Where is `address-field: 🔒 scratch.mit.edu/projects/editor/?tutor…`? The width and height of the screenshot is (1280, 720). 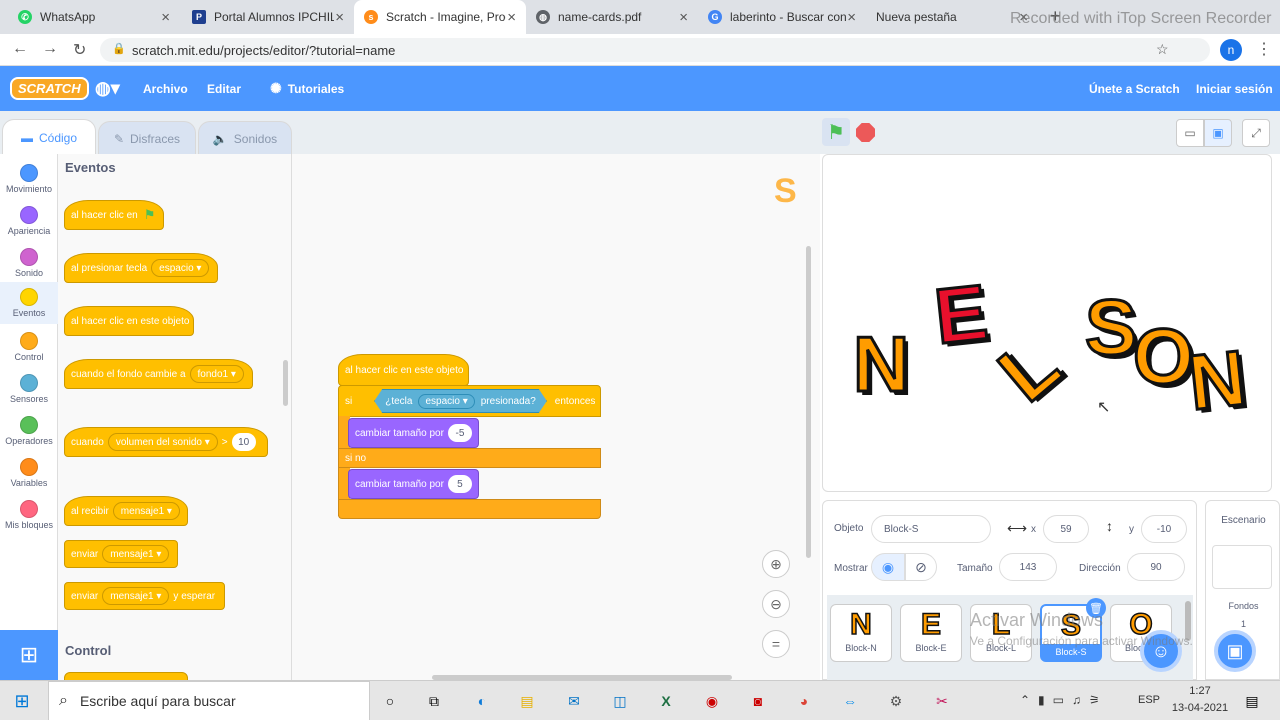
address-field: 🔒 scratch.mit.edu/projects/editor/?tutor… is located at coordinates (655, 50).